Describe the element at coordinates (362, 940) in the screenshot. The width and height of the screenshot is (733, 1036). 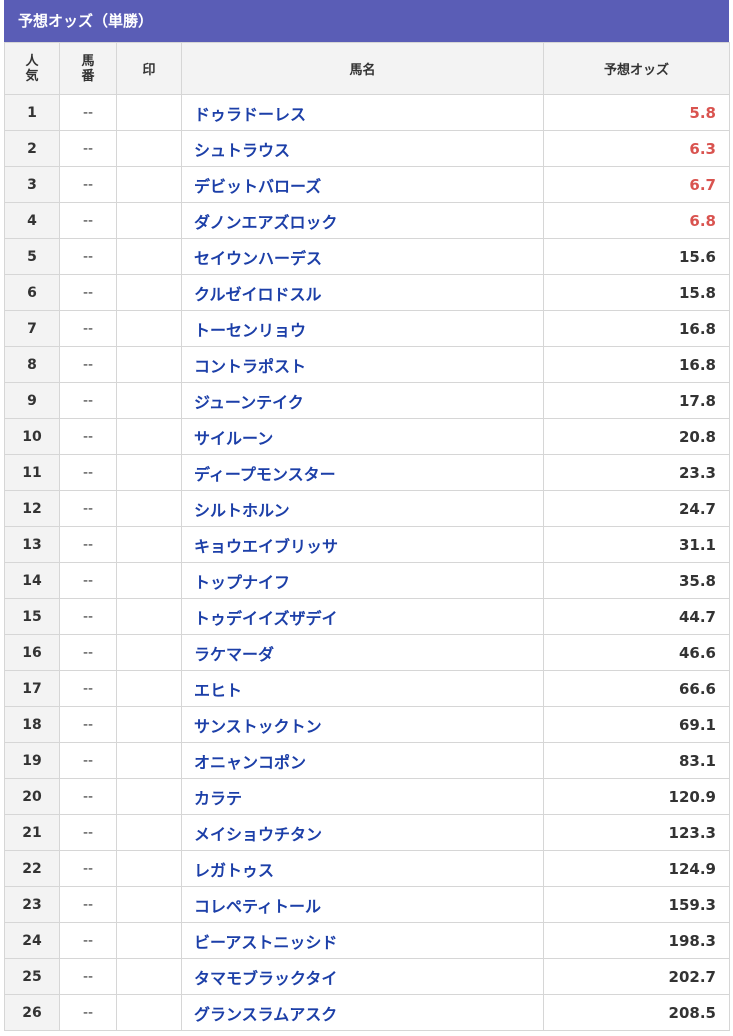
I see `horse-name-link: ビーアストニッシド` at that location.